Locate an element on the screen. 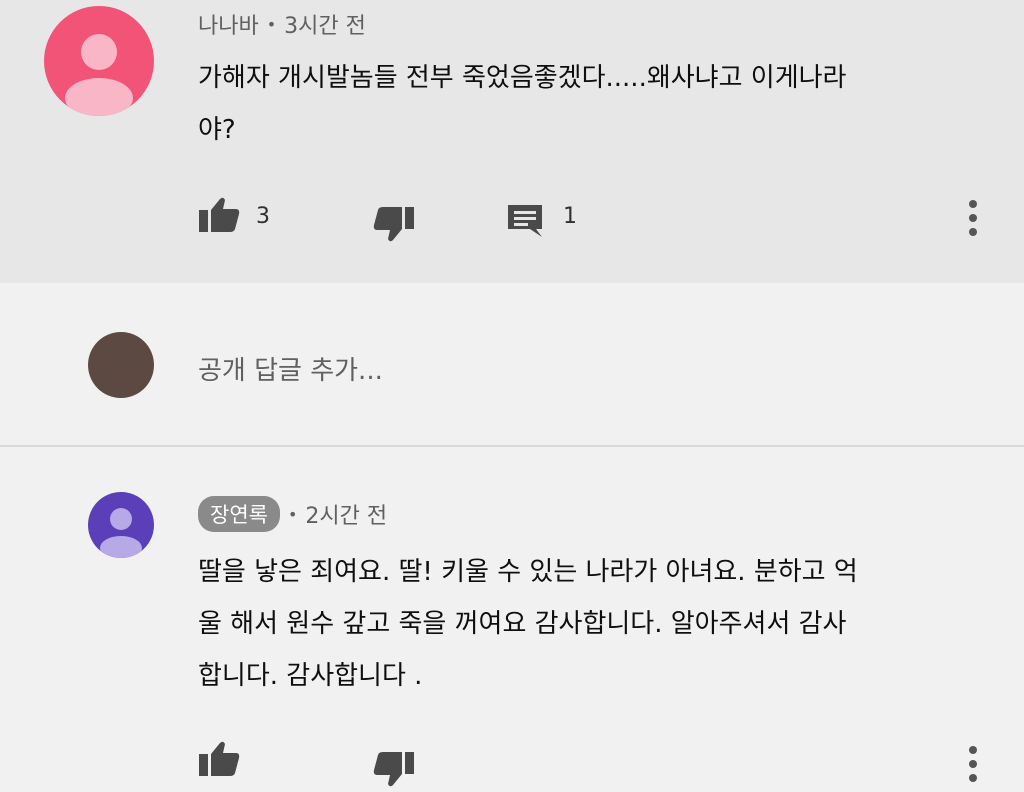 Image resolution: width=1024 pixels, height=792 pixels. comment-icon is located at coordinates (525, 223).